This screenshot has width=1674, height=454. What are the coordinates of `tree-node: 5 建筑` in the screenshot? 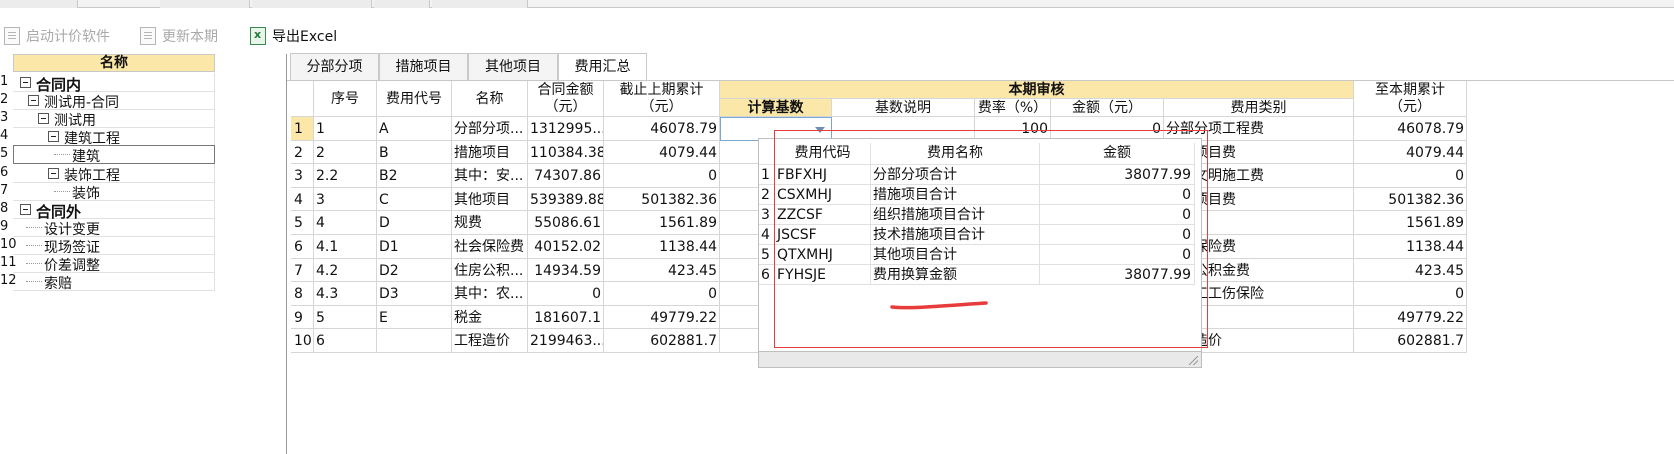 It's located at (108, 155).